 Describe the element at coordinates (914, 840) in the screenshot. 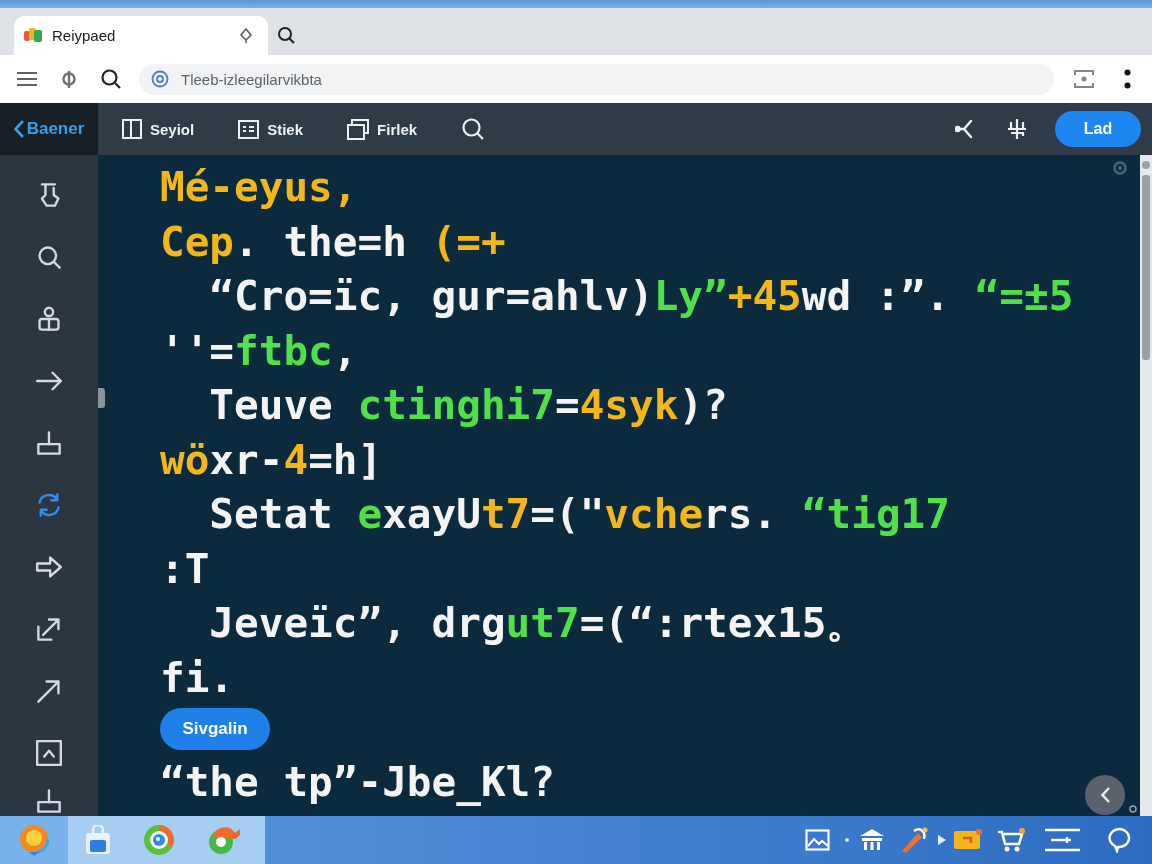

I see `pen-icon` at that location.